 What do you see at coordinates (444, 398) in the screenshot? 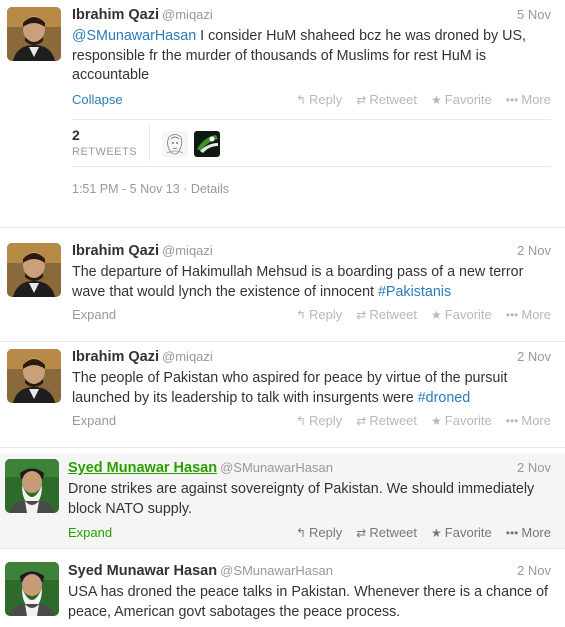
I see `hashtag-link: #droned` at bounding box center [444, 398].